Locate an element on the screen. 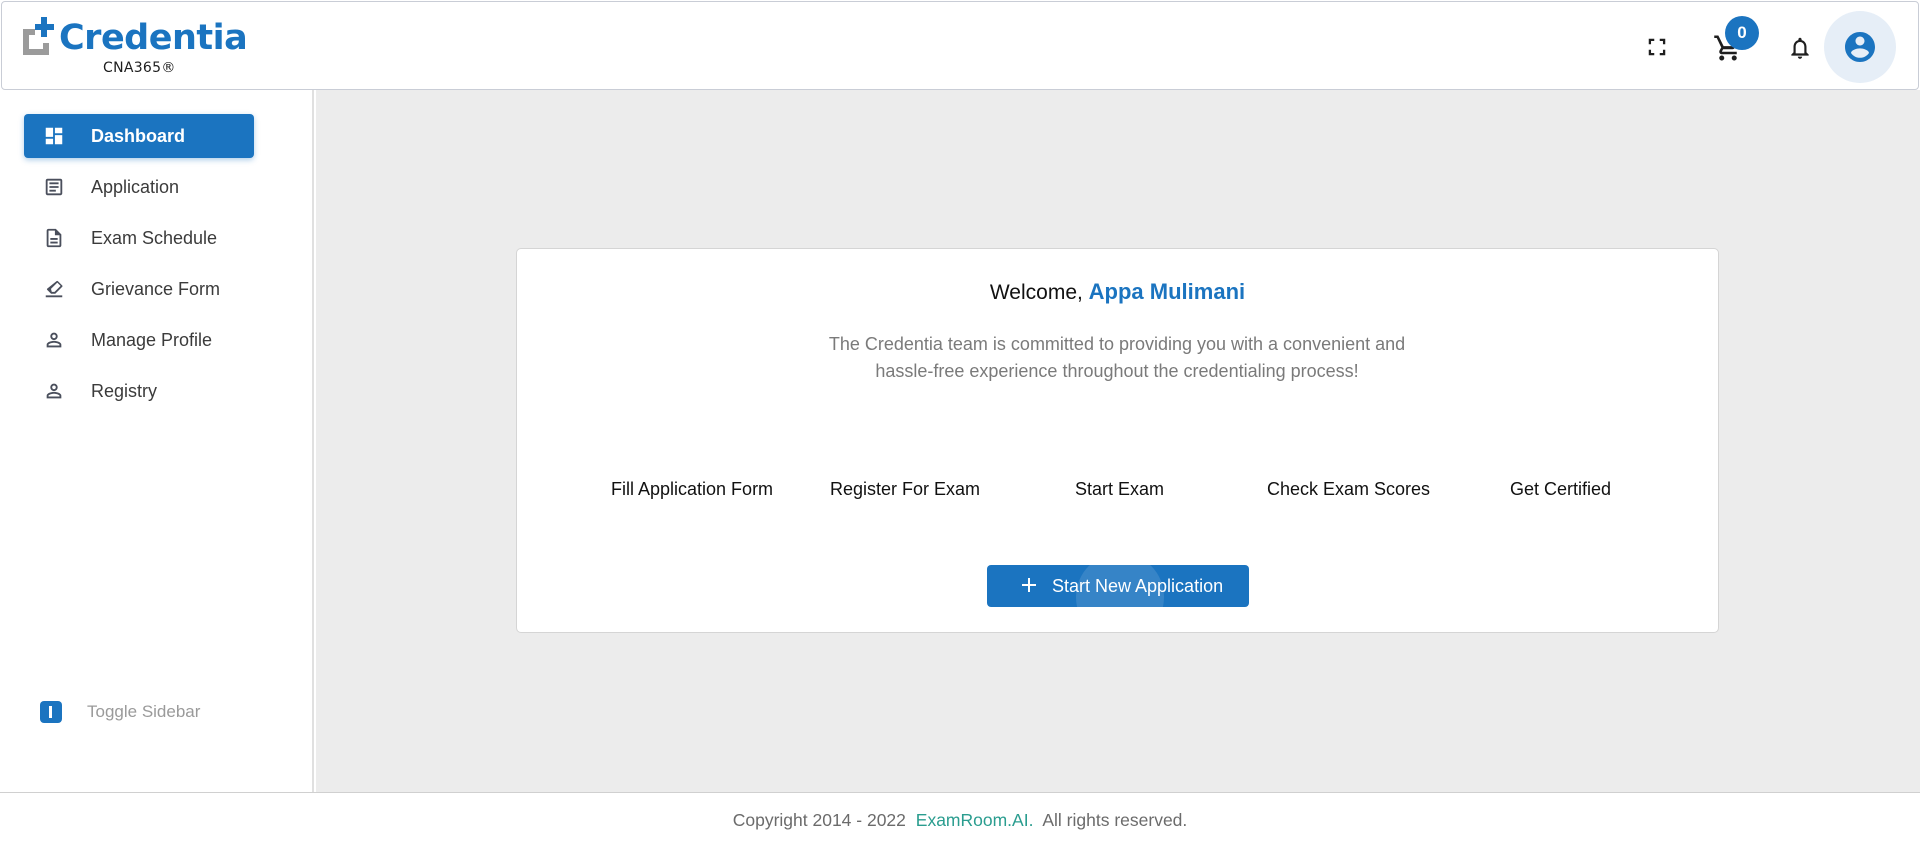 This screenshot has height=846, width=1920. rights-text: All rights reserved. is located at coordinates (1115, 820).